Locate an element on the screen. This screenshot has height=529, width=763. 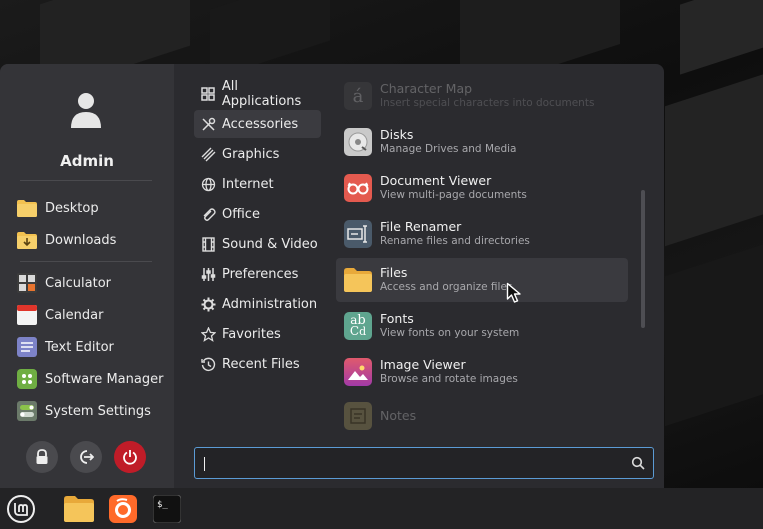
paperclip-icon is located at coordinates (208, 214).